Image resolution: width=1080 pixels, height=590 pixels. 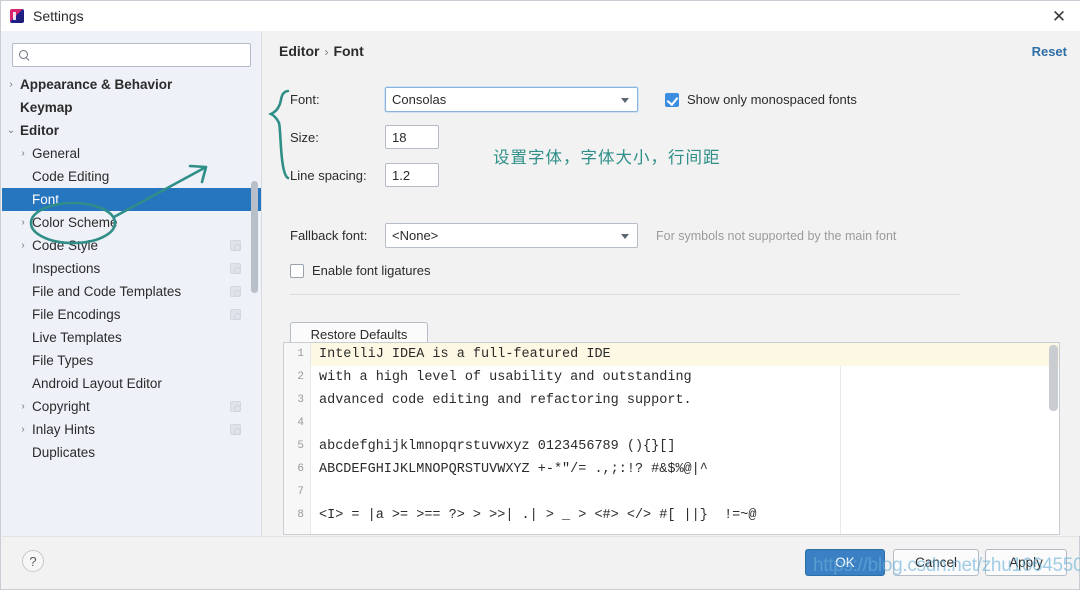 I want to click on line-number: 3, so click(x=300, y=400).